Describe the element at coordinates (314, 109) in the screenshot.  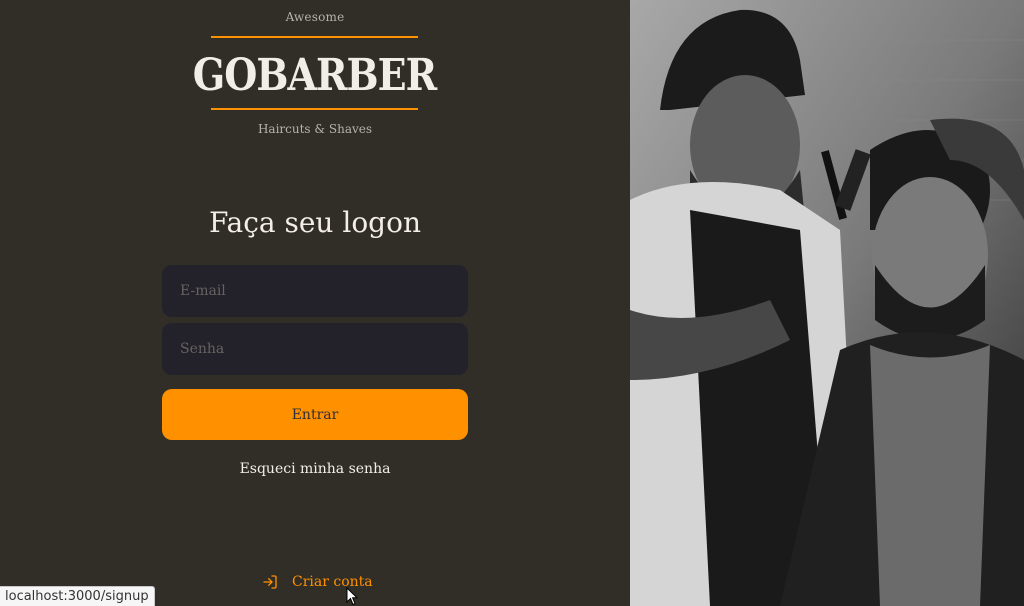
I see `logo-divider-bottom` at that location.